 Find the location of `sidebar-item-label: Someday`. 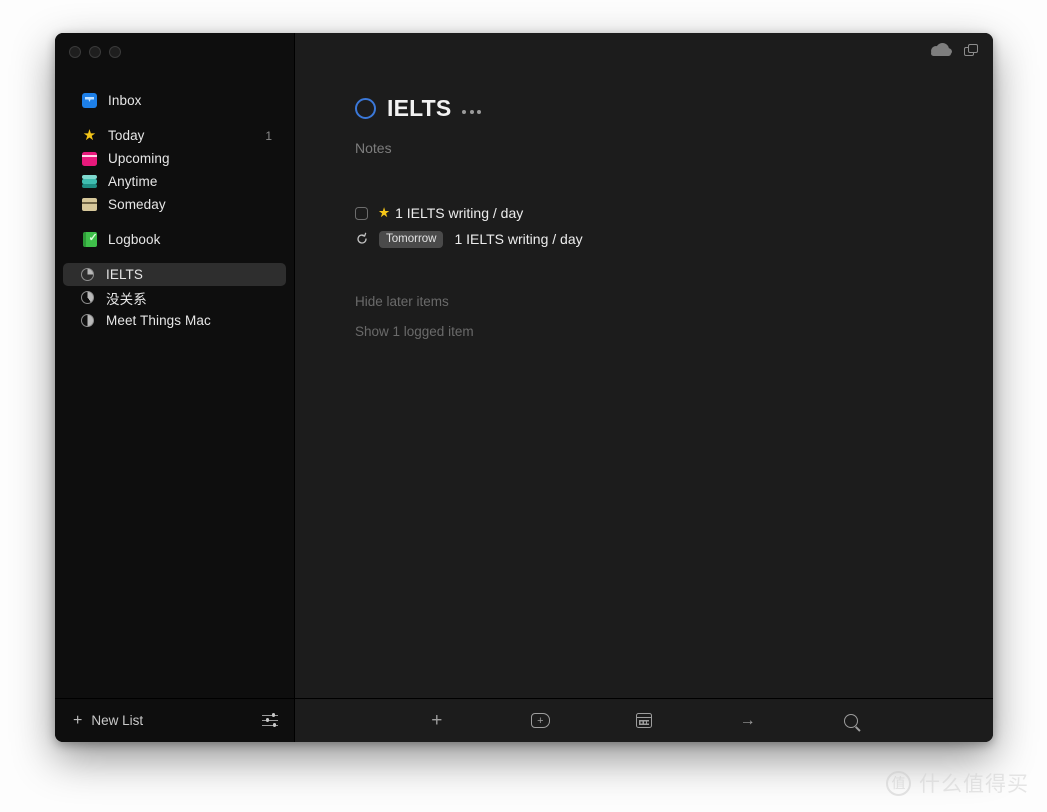

sidebar-item-label: Someday is located at coordinates (137, 204).